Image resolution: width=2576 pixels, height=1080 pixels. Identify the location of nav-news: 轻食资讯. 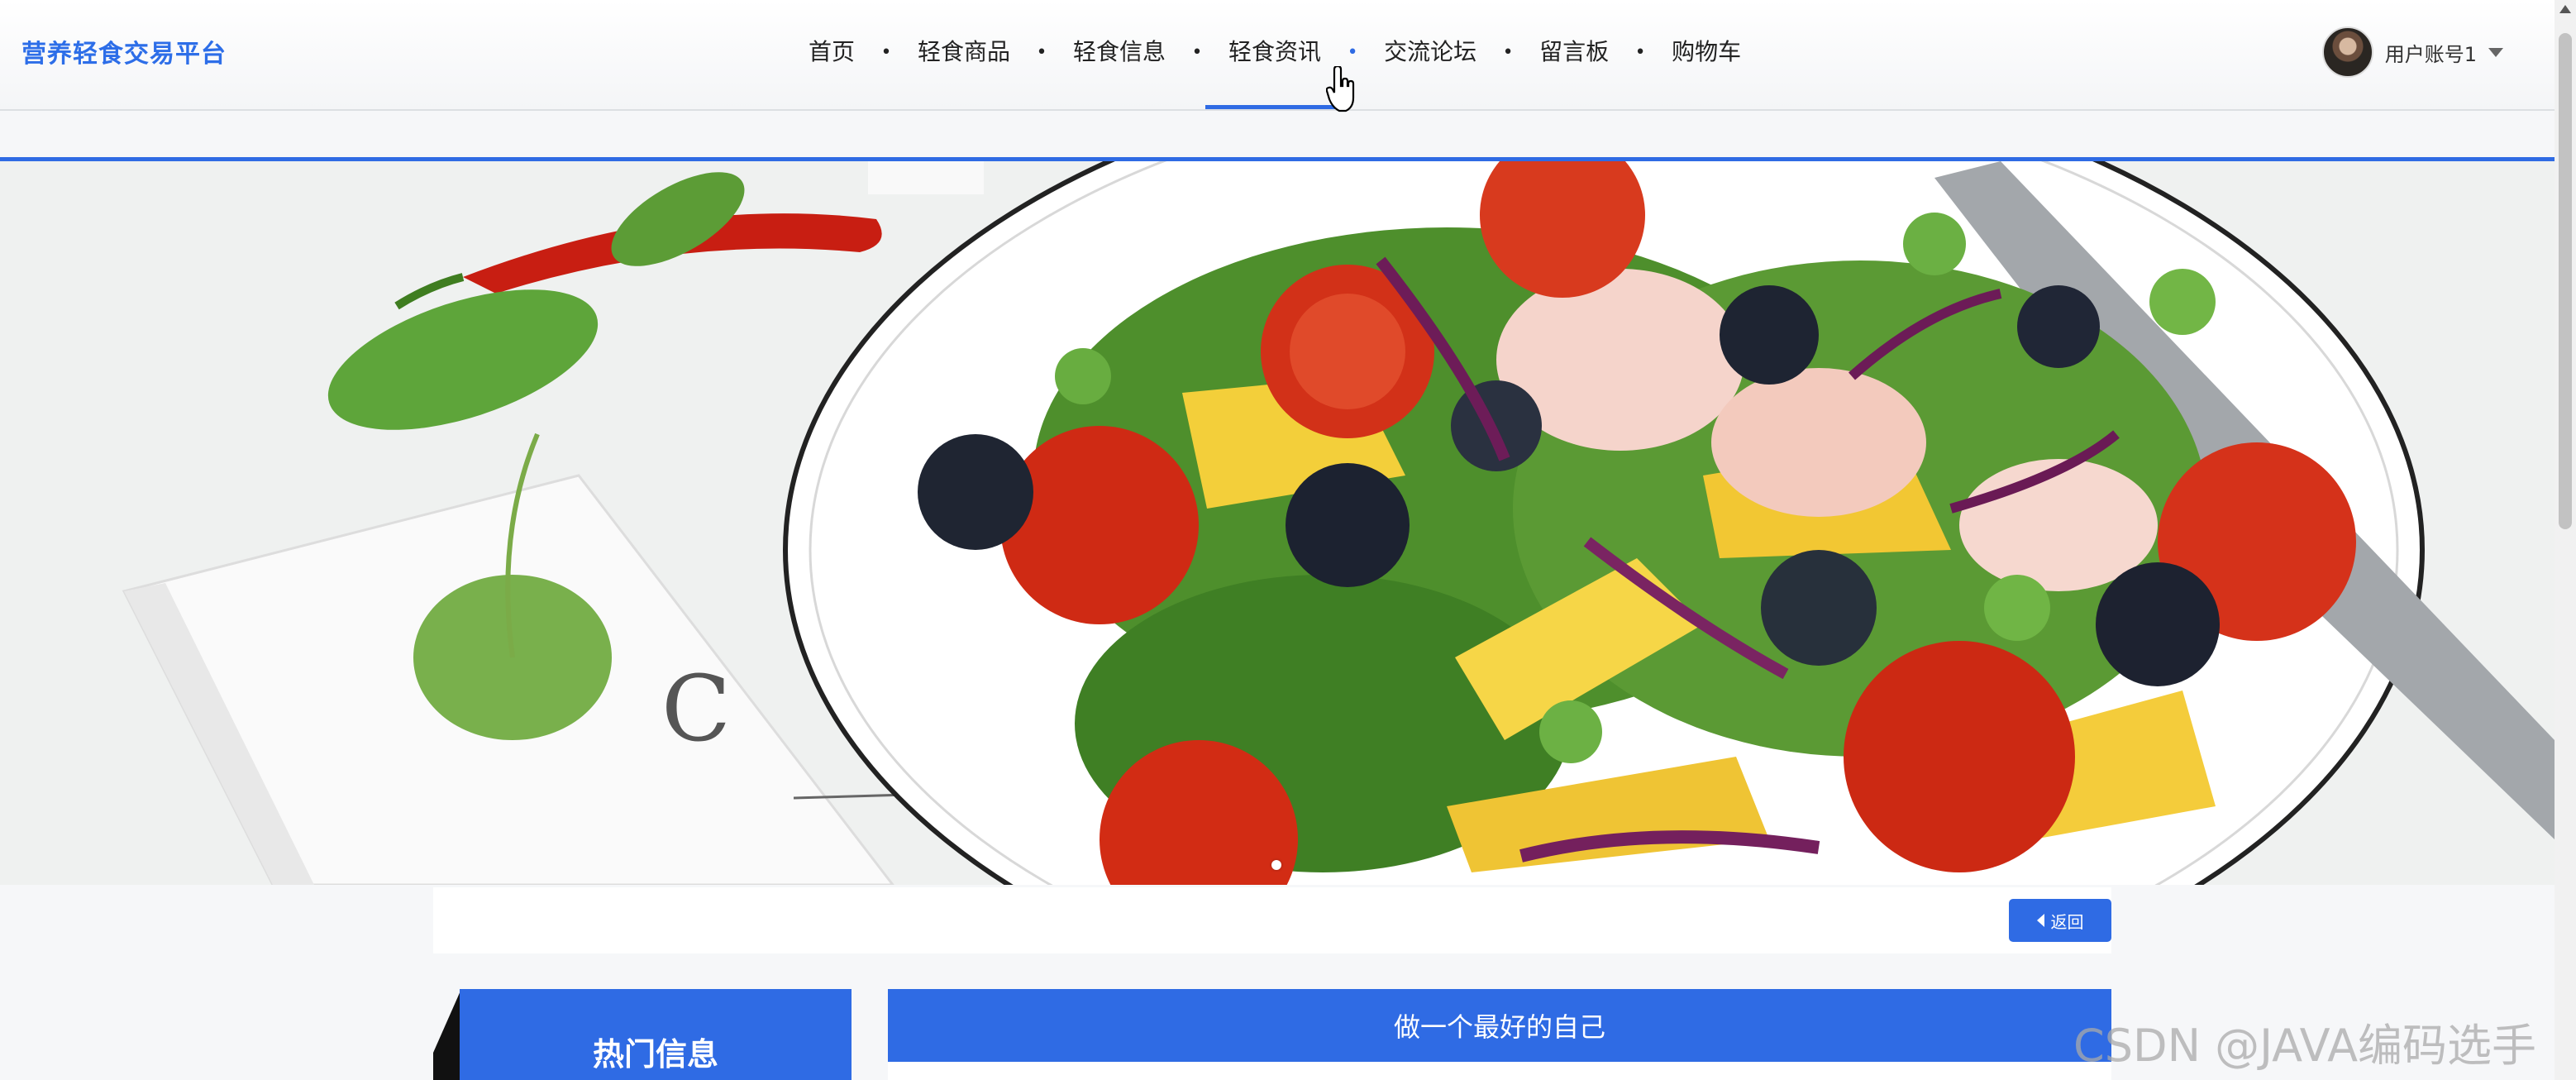
(1275, 70).